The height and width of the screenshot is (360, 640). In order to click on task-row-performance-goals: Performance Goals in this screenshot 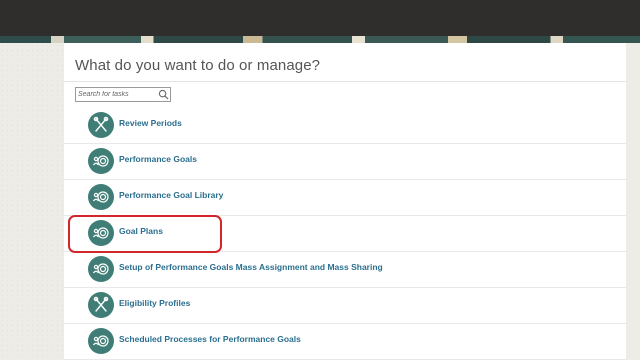, I will do `click(345, 161)`.